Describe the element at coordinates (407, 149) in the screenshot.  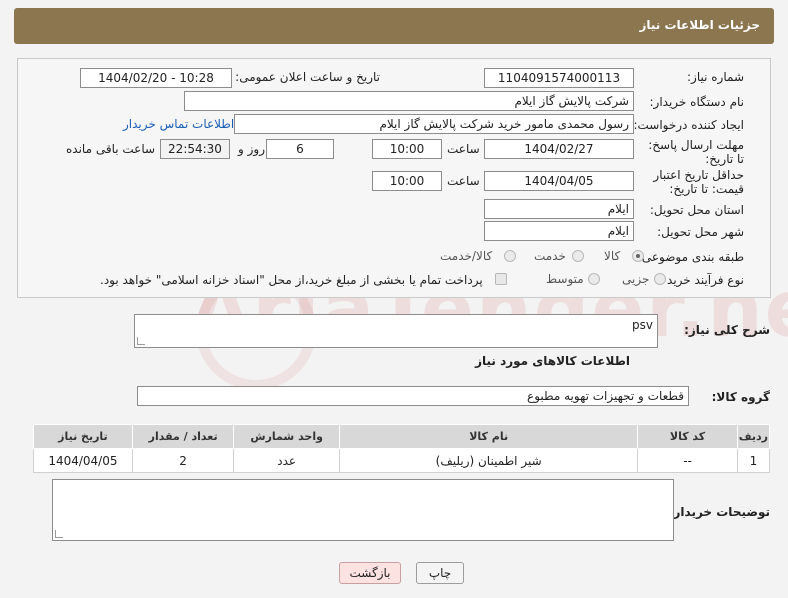
I see `reply-time-field: 10:00` at that location.